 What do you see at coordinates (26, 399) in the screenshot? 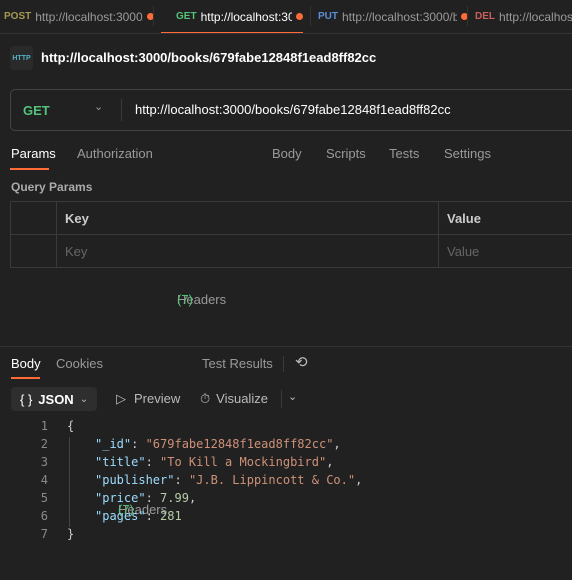
I see `braces-icon: { }` at bounding box center [26, 399].